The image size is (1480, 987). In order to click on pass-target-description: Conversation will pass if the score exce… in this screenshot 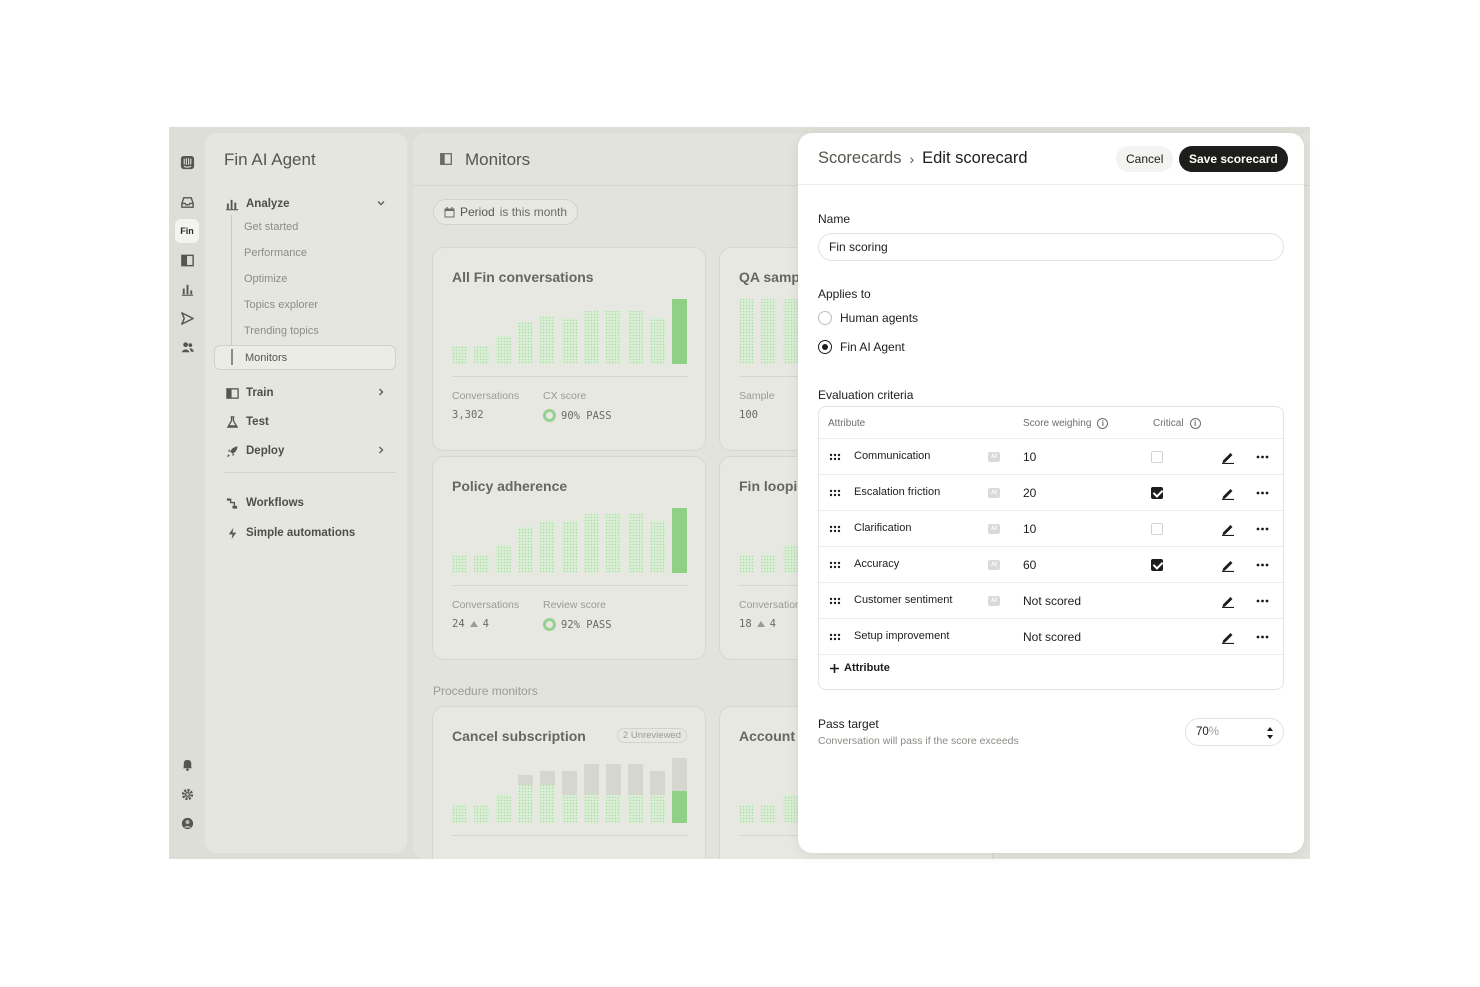, I will do `click(918, 741)`.